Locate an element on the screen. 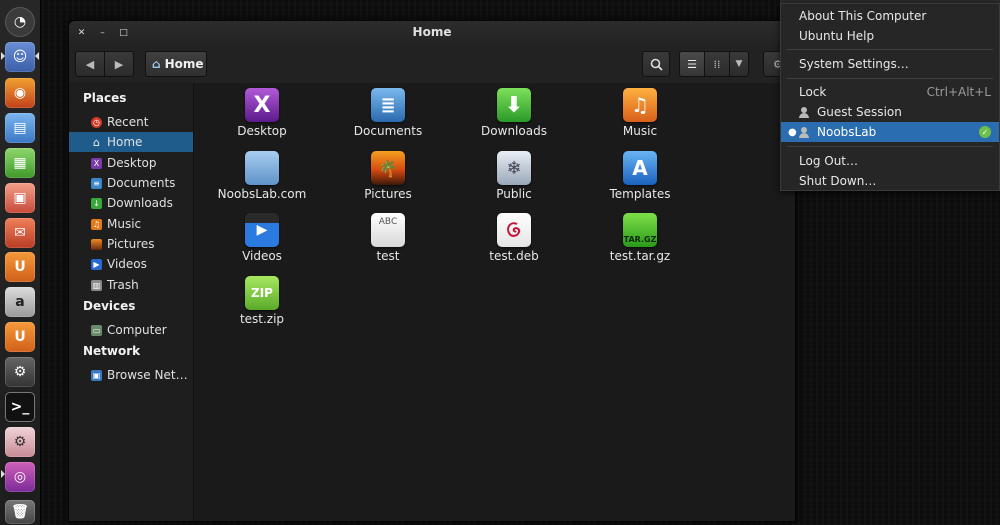 The image size is (1000, 525). grid-view-button: ⁞⁞ is located at coordinates (717, 64).